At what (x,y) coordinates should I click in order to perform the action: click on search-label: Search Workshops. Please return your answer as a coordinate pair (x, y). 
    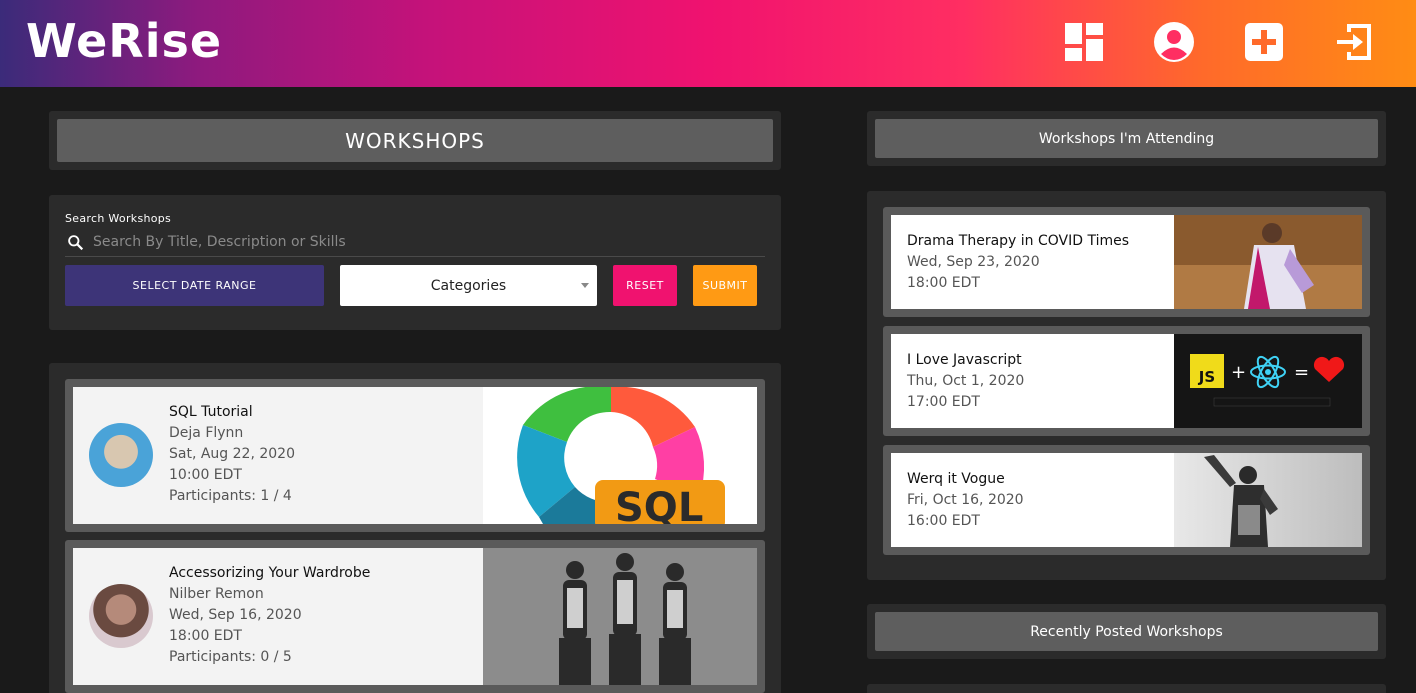
    Looking at the image, I should click on (118, 218).